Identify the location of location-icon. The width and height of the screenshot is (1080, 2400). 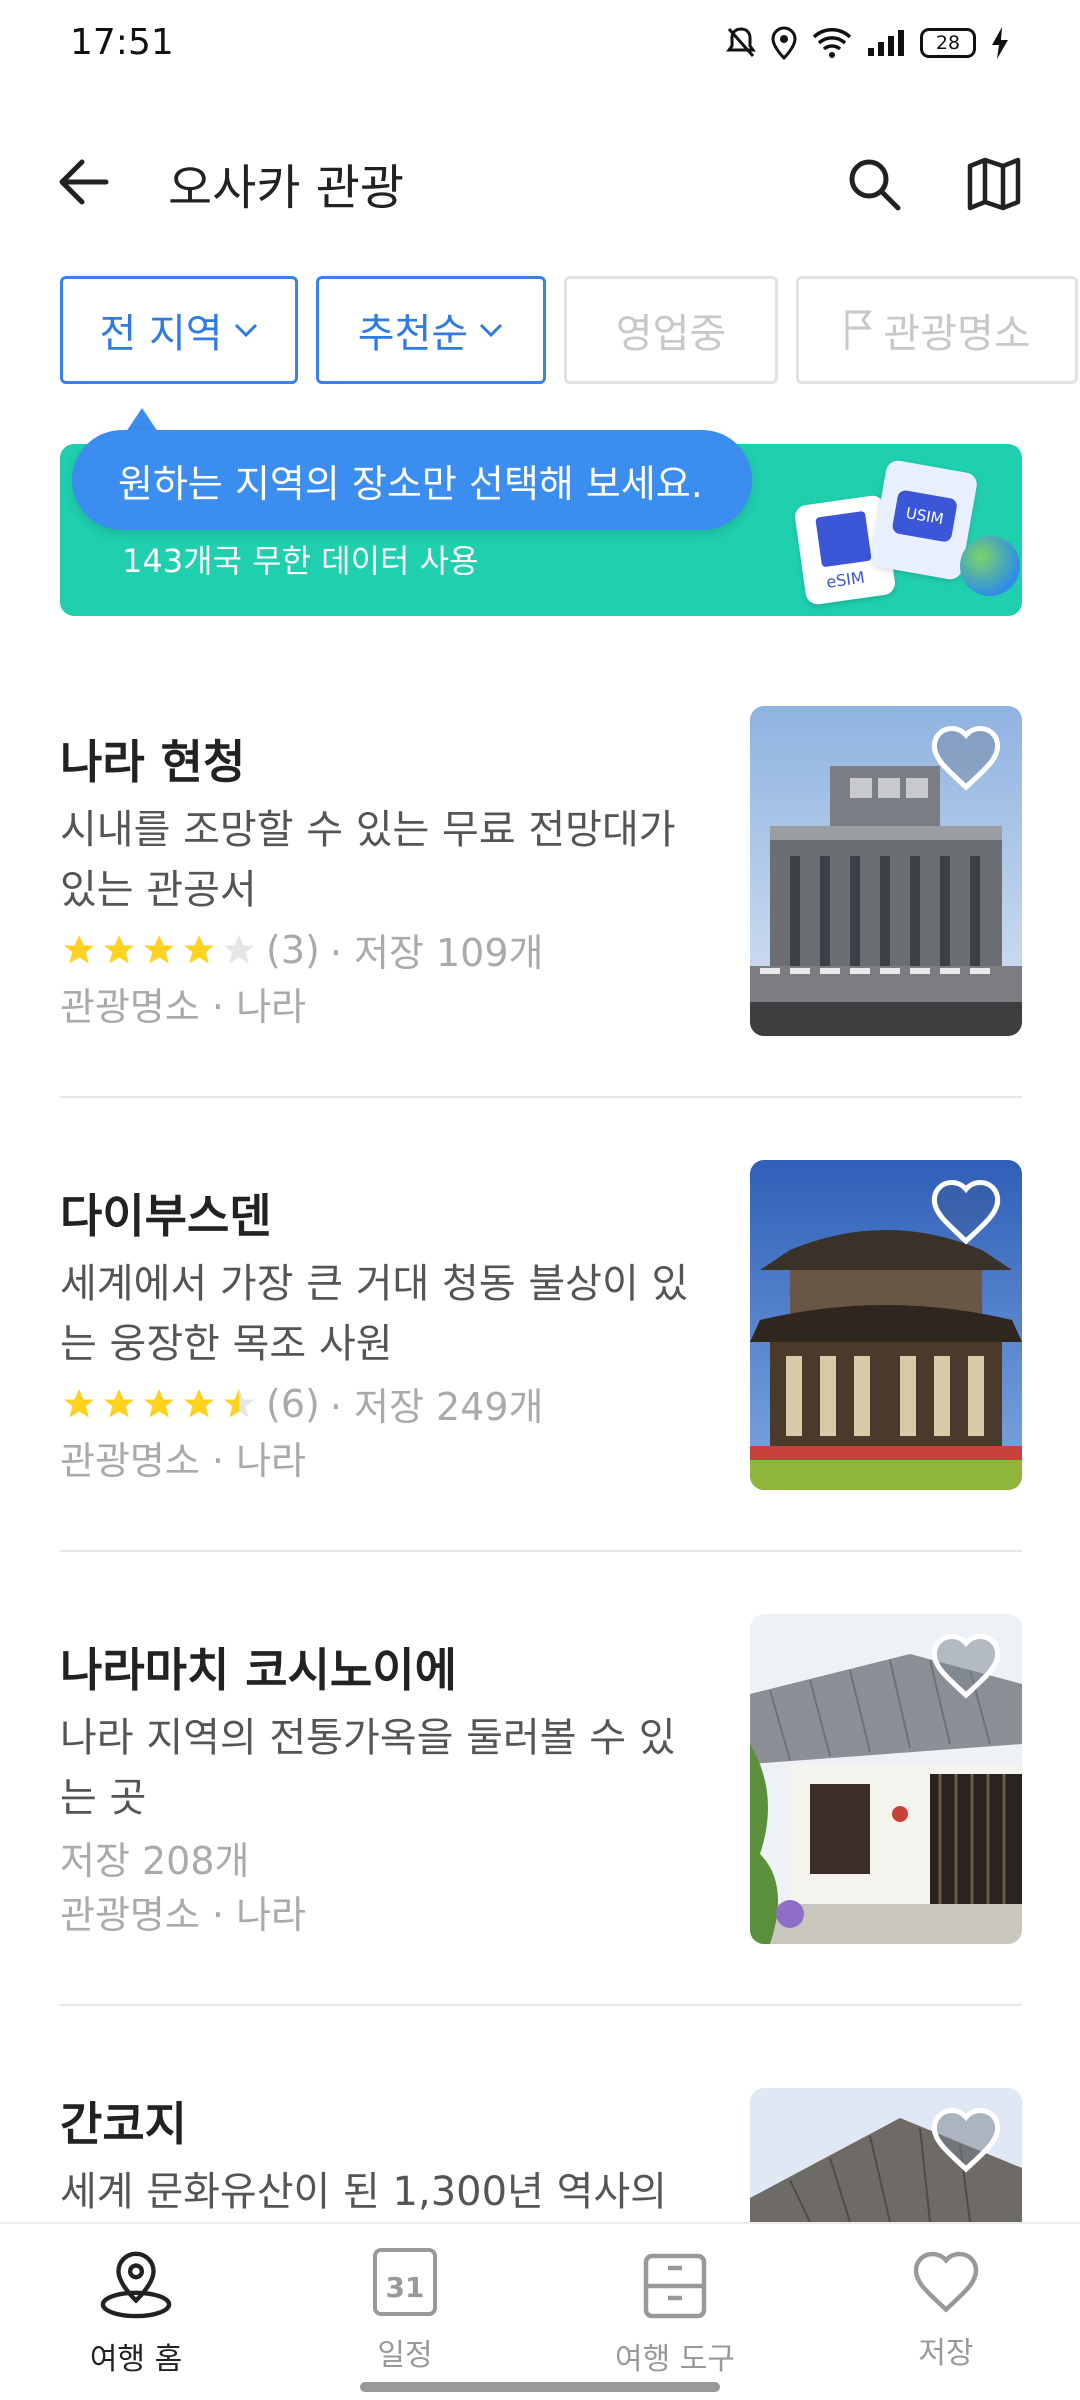
(784, 43).